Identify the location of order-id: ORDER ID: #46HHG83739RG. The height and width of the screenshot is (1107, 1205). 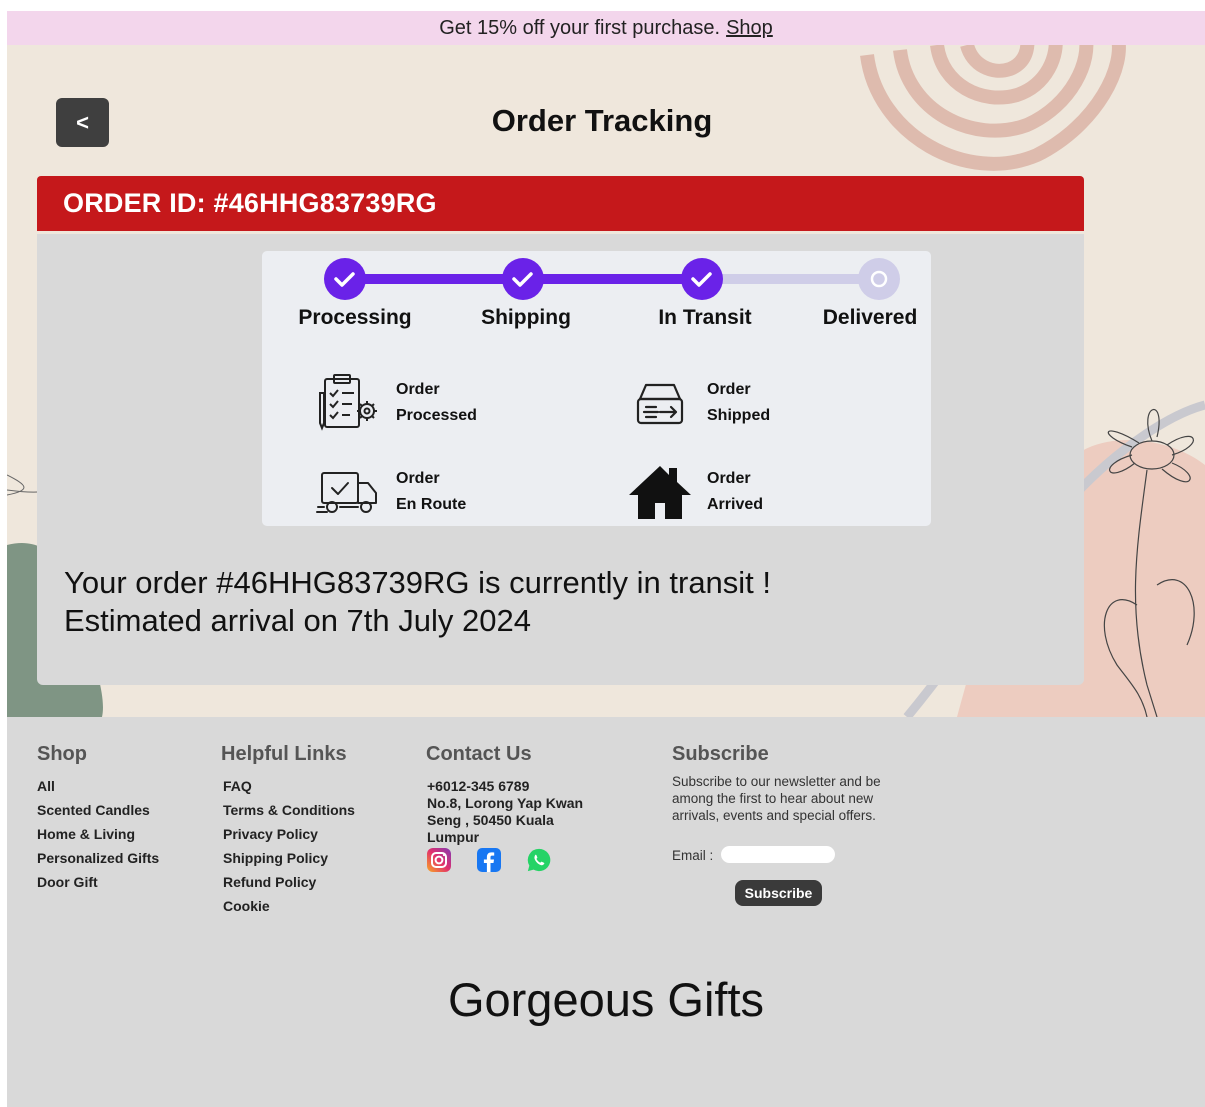
(250, 203).